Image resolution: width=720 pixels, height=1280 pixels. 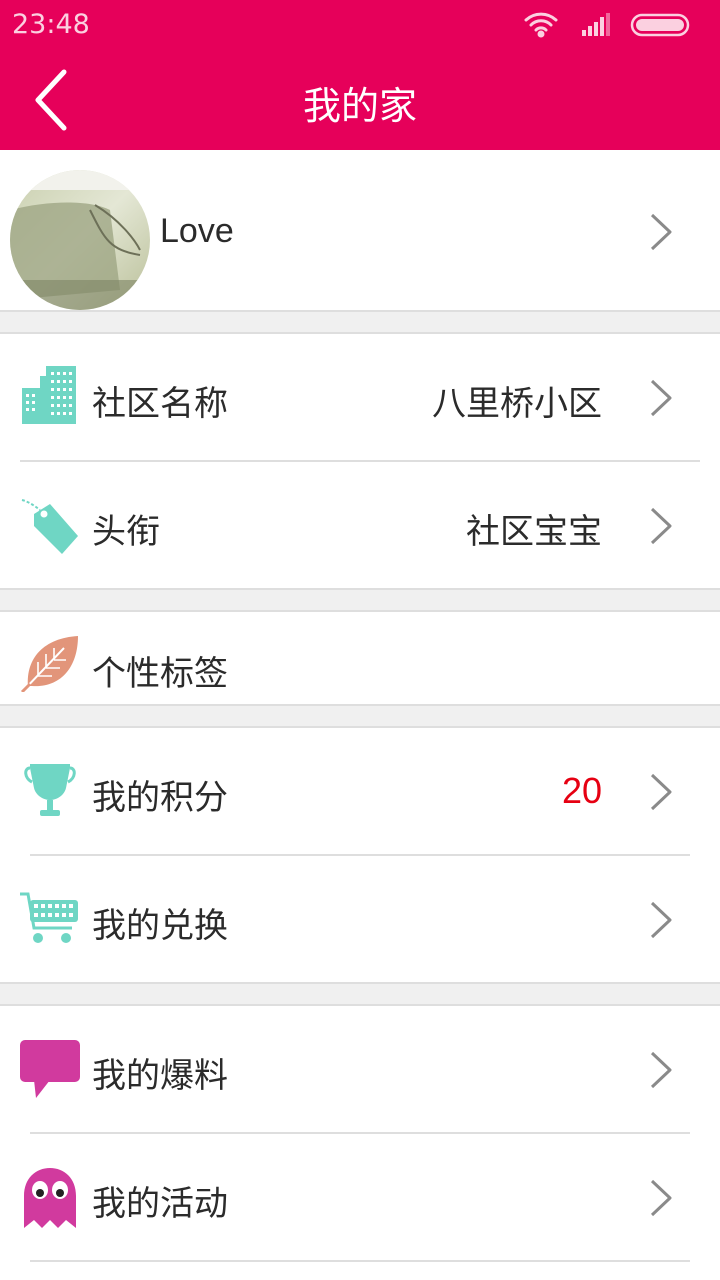 What do you see at coordinates (197, 231) in the screenshot?
I see `username: Love` at bounding box center [197, 231].